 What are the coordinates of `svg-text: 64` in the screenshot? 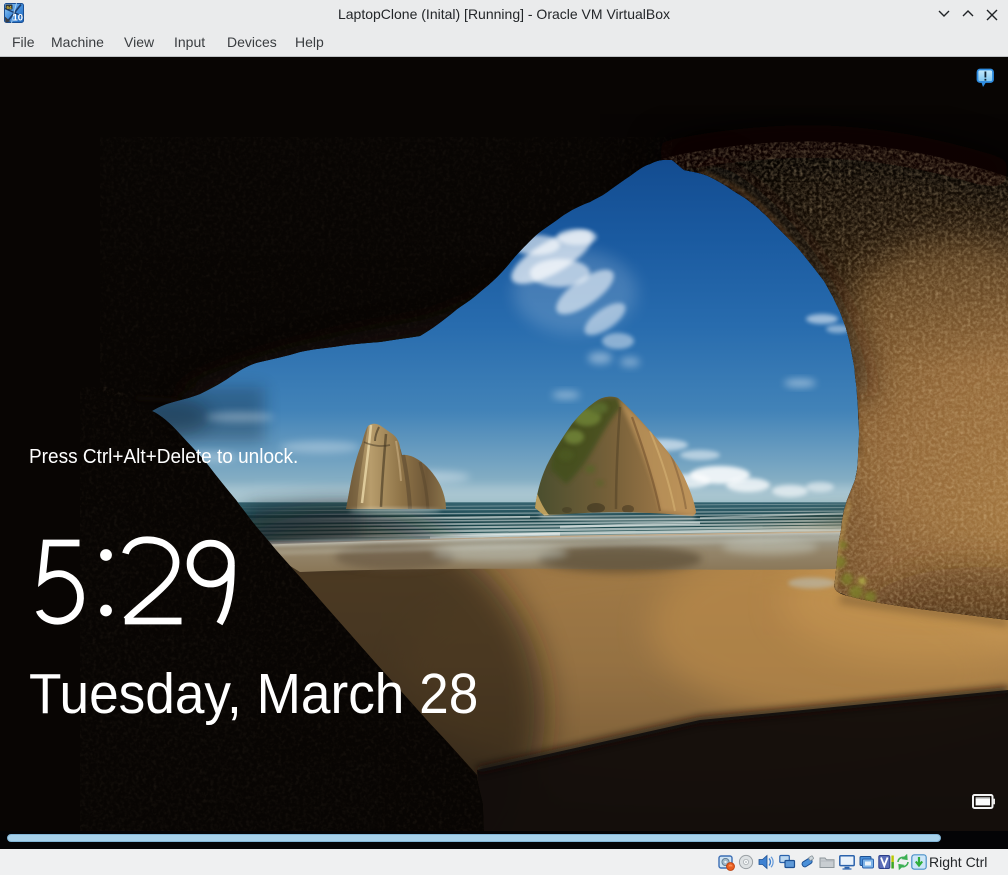 It's located at (9, 7).